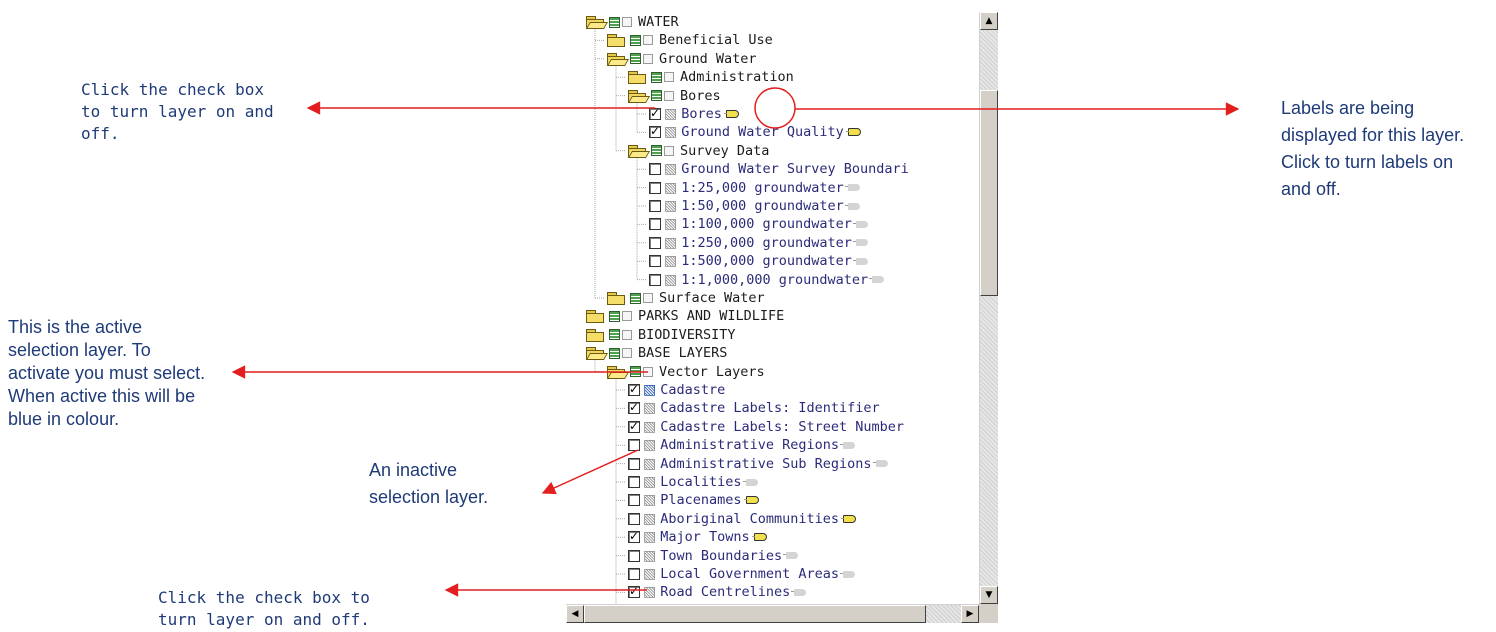 The image size is (1496, 632). What do you see at coordinates (698, 151) in the screenshot?
I see `tree-folder-survey-data: Survey Data` at bounding box center [698, 151].